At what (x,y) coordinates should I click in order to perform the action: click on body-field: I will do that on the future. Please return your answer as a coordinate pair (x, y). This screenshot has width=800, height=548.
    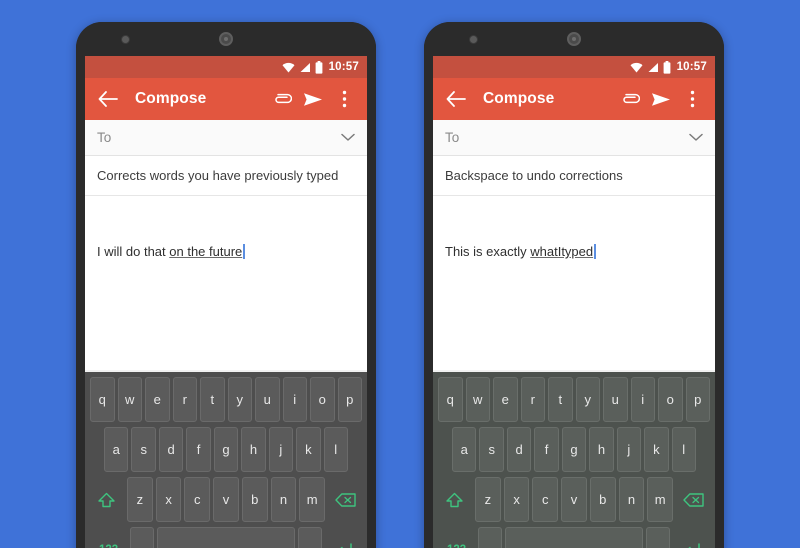
    Looking at the image, I should click on (226, 254).